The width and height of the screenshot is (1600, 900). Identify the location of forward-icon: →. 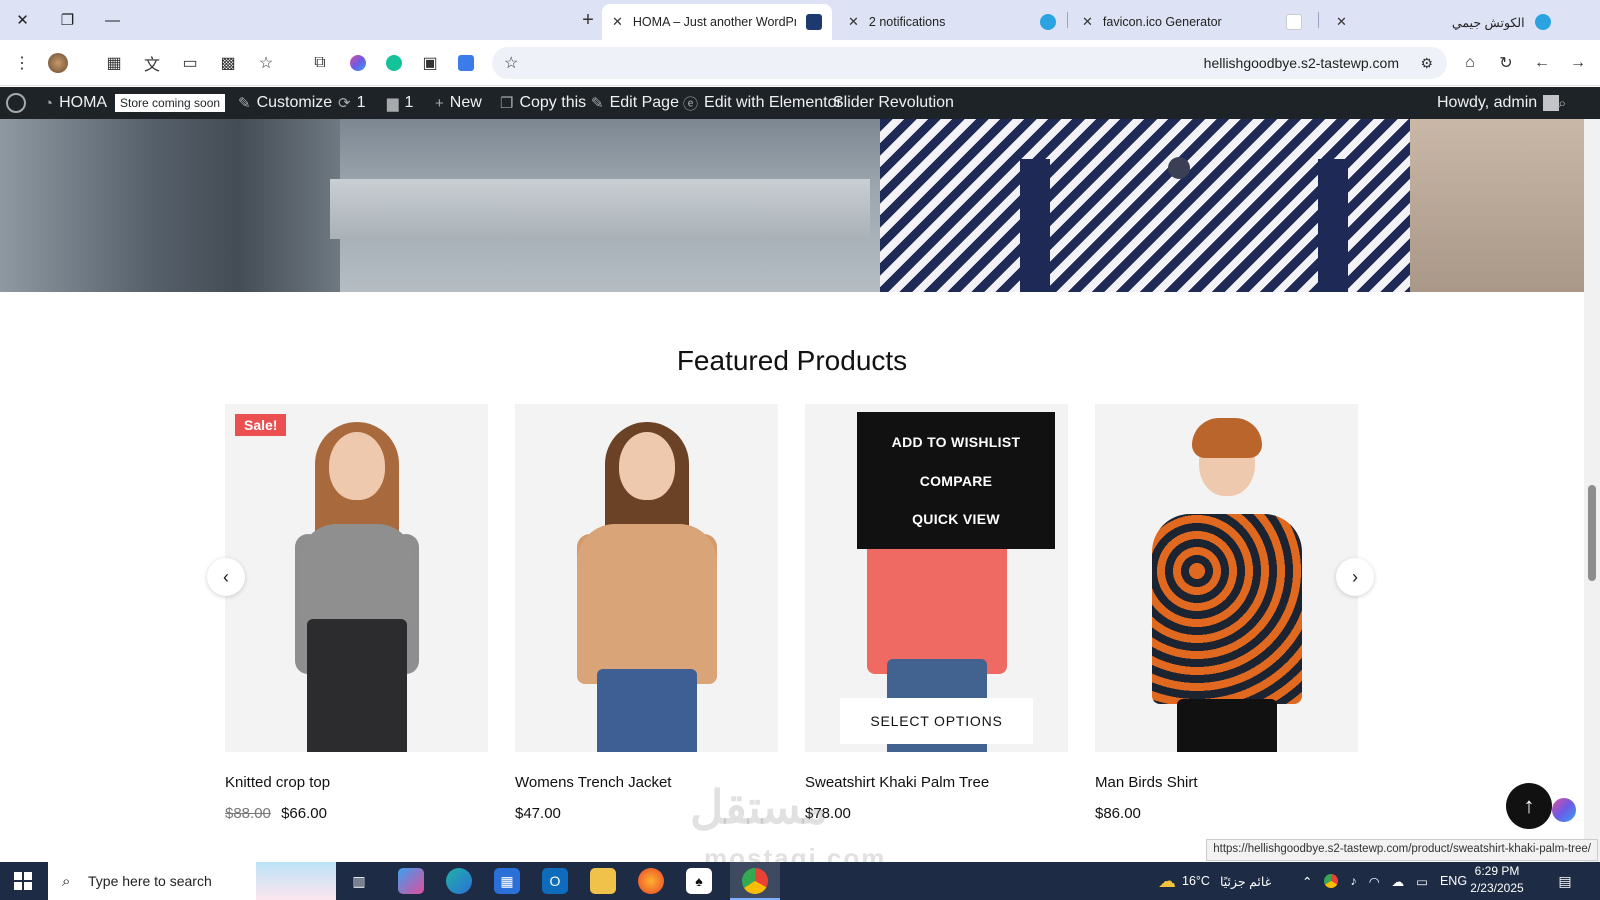
(1578, 63).